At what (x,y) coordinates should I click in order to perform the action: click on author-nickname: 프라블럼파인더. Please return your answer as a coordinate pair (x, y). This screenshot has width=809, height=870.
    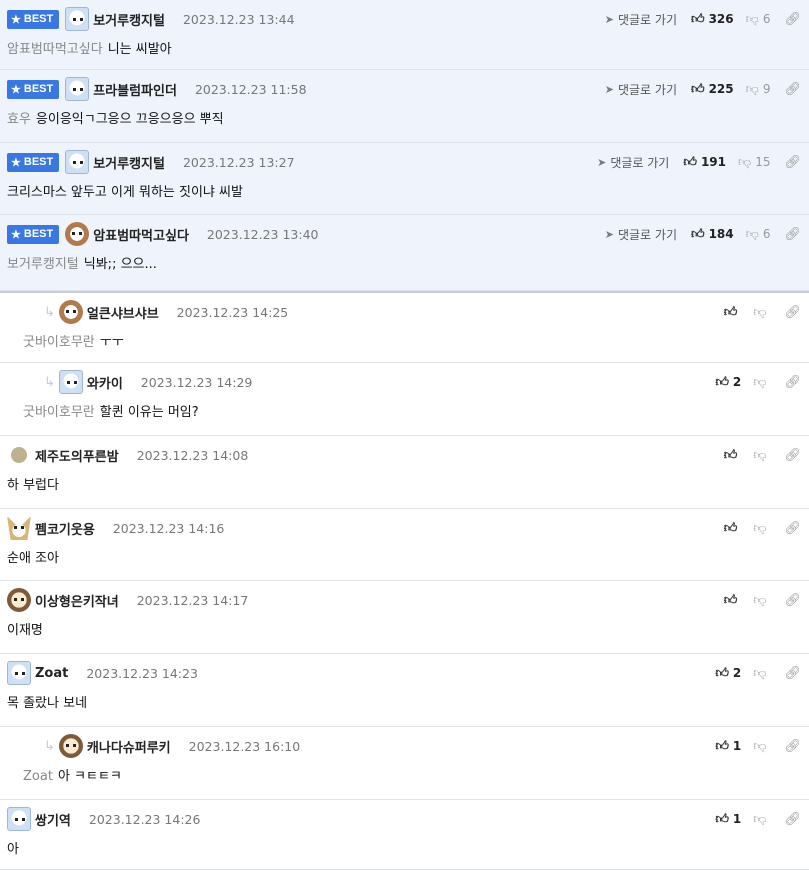
    Looking at the image, I should click on (135, 89).